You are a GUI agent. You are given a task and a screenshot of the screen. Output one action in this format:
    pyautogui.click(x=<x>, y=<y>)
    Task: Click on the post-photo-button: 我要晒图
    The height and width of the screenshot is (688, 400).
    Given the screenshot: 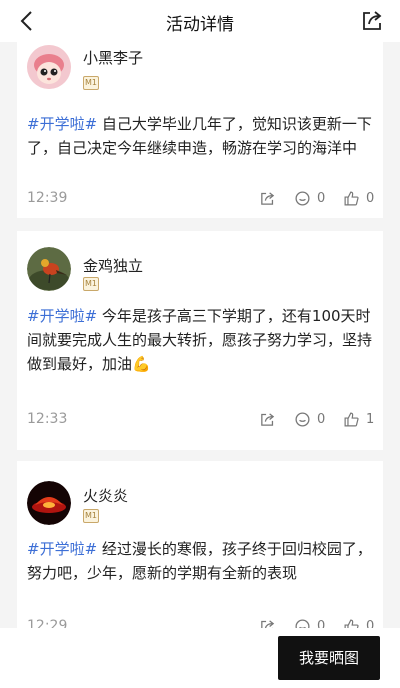 What is the action you would take?
    pyautogui.click(x=329, y=658)
    